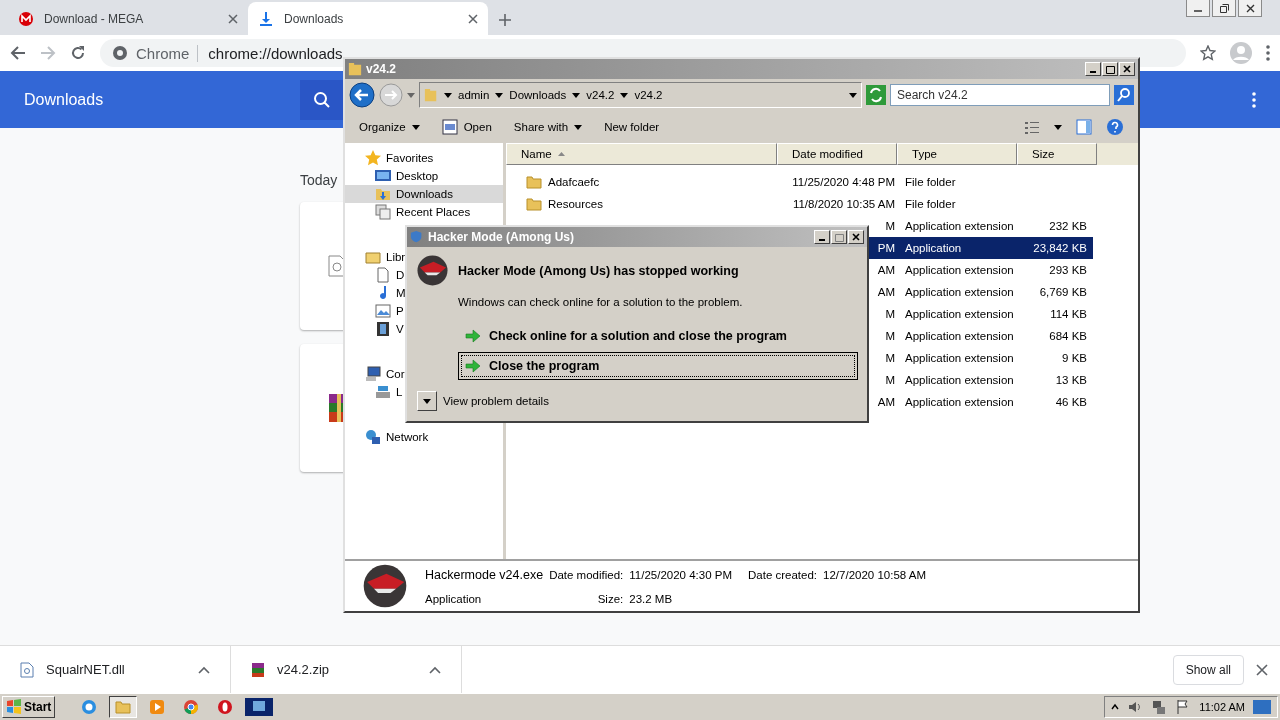 This screenshot has width=1280, height=720. What do you see at coordinates (1068, 314) in the screenshot?
I see `file-size: 114 KB` at bounding box center [1068, 314].